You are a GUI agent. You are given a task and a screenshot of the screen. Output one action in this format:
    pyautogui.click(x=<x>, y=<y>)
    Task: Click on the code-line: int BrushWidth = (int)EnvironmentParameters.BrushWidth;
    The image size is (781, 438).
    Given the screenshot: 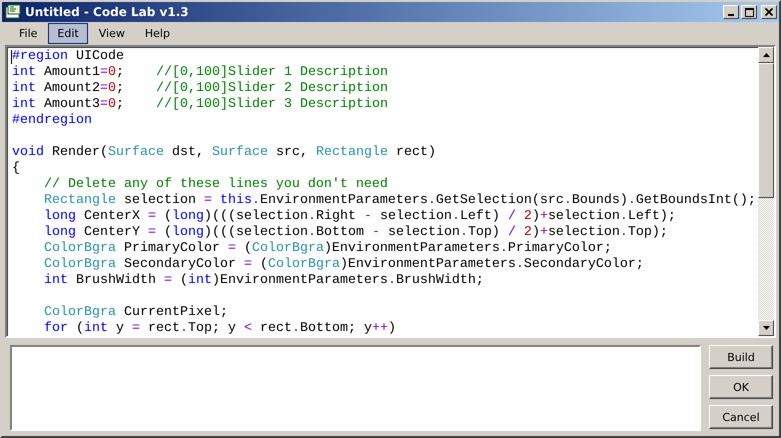 What is the action you would take?
    pyautogui.click(x=263, y=281)
    